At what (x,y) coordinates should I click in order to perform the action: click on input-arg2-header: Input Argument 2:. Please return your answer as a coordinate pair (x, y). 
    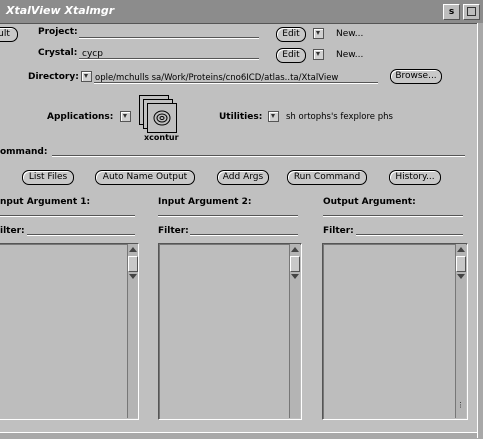
    Looking at the image, I should click on (205, 202).